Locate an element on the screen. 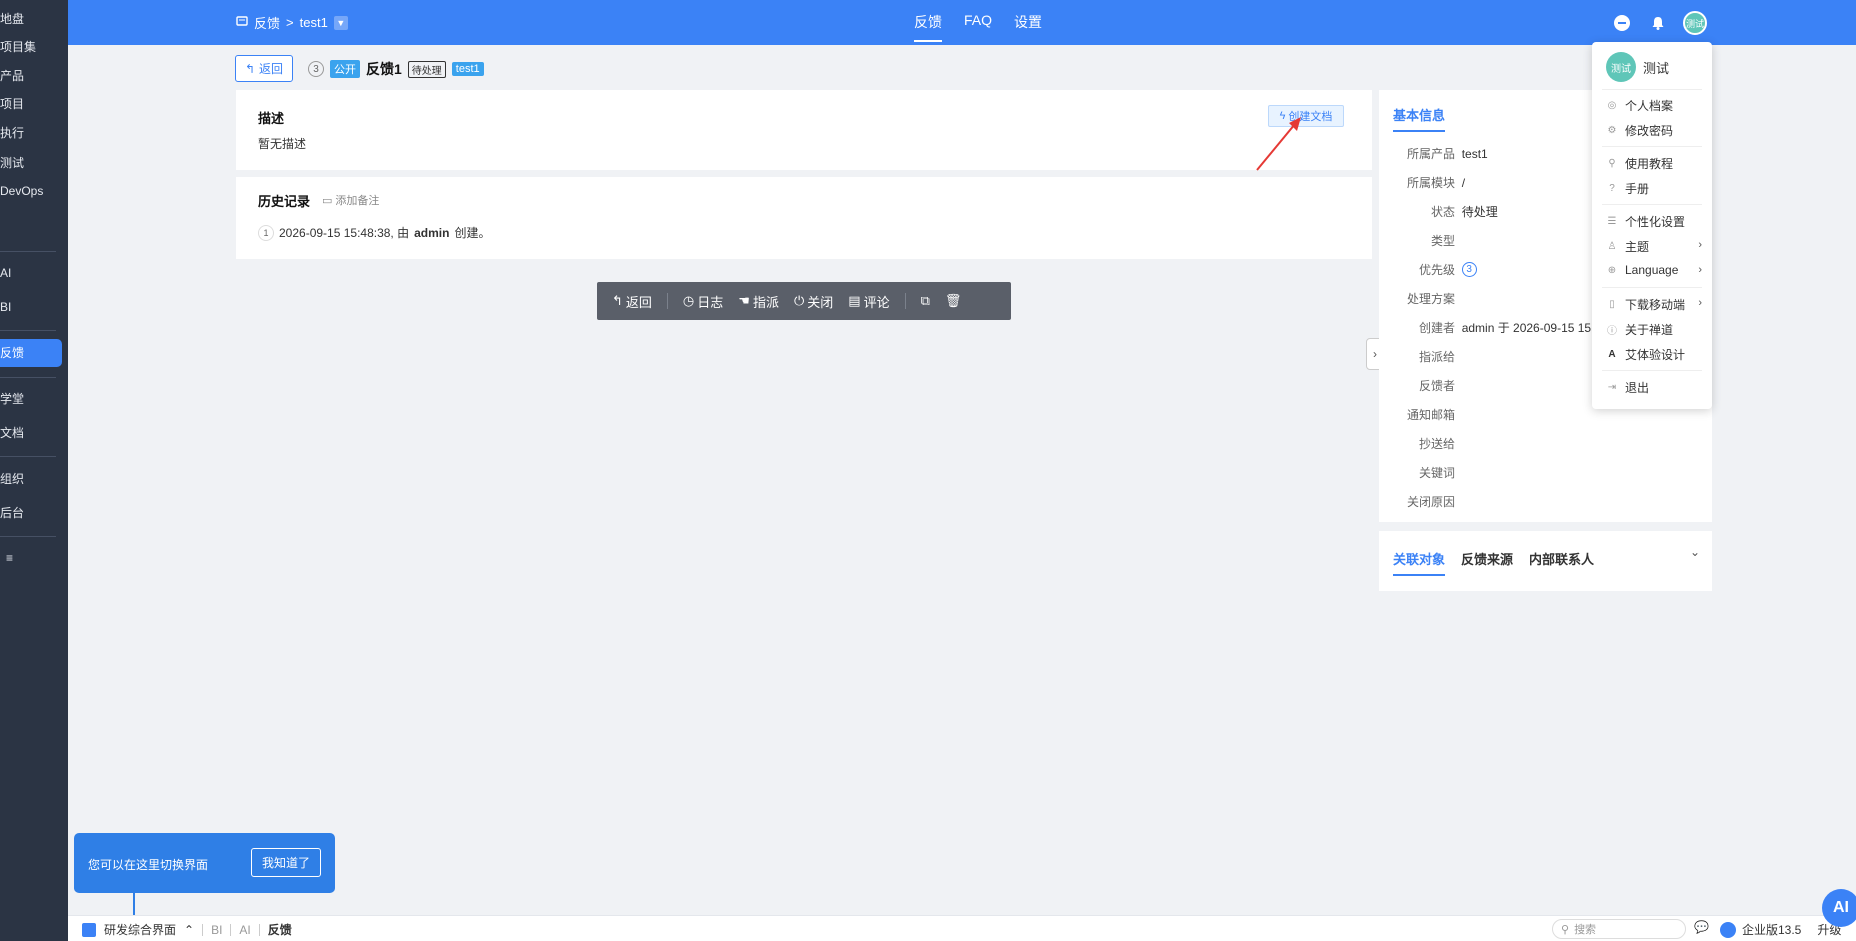 The height and width of the screenshot is (941, 1856). interface-switcher: 研发综合界面 is located at coordinates (140, 929).